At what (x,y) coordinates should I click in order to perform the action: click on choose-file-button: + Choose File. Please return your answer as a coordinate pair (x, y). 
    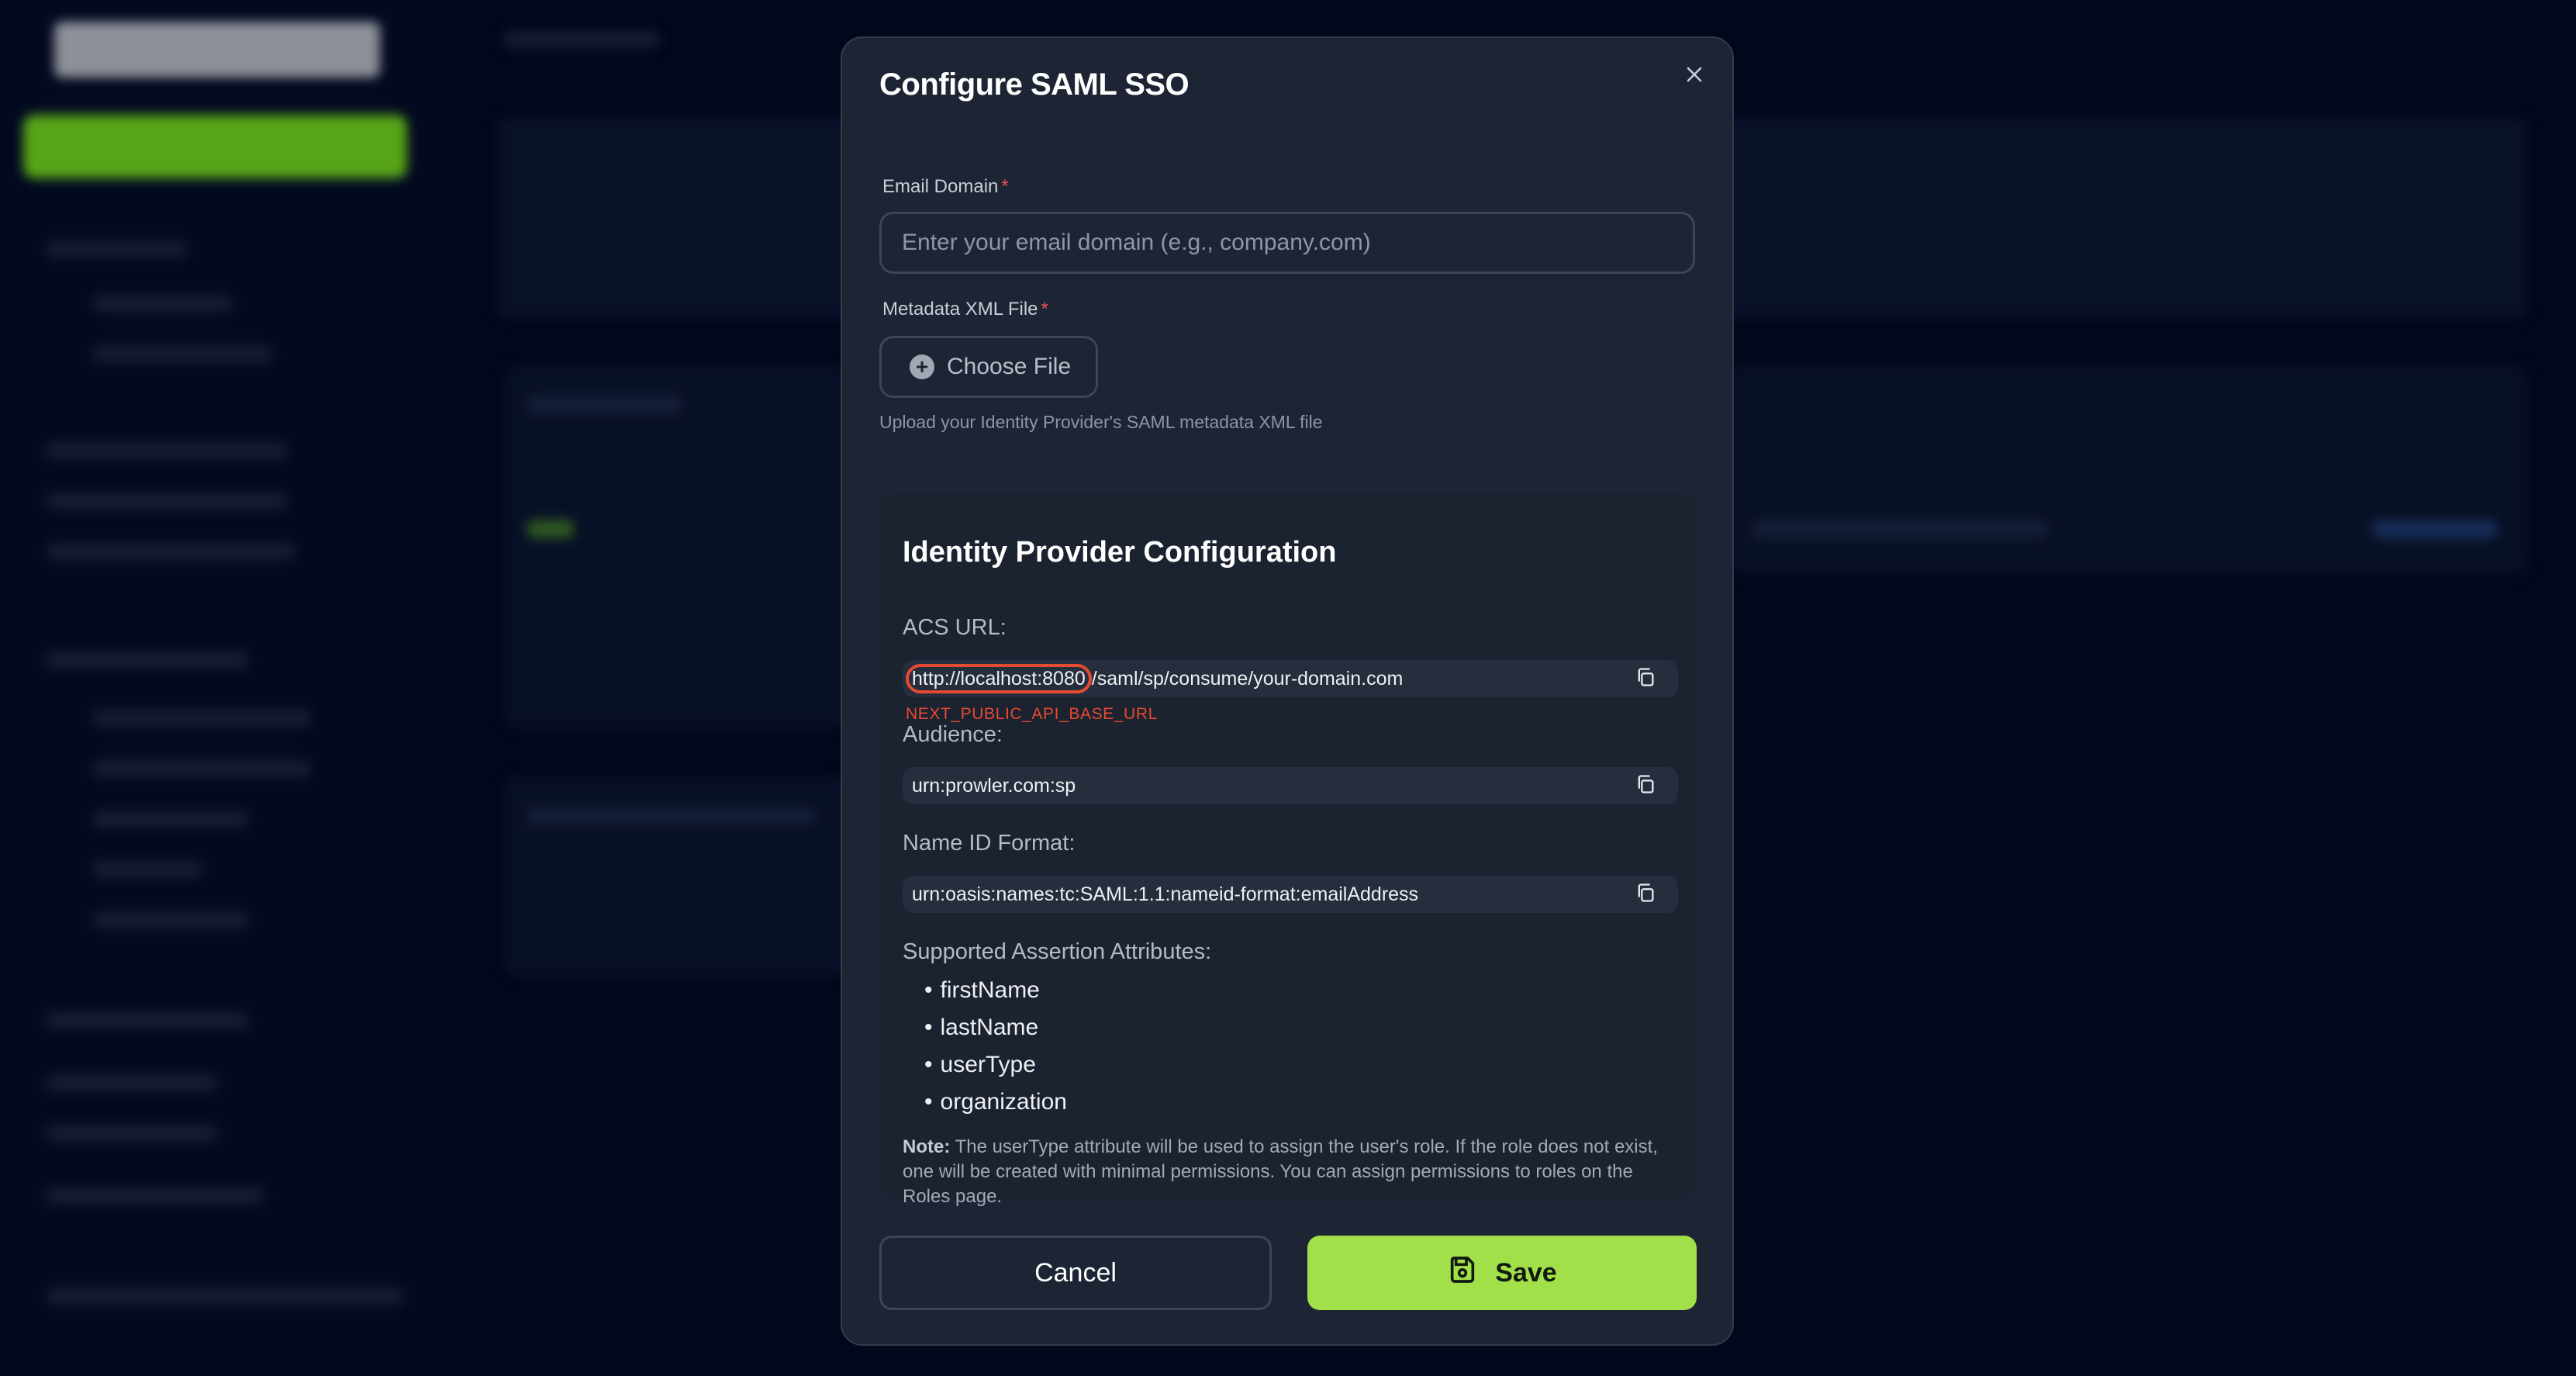
    Looking at the image, I should click on (988, 367).